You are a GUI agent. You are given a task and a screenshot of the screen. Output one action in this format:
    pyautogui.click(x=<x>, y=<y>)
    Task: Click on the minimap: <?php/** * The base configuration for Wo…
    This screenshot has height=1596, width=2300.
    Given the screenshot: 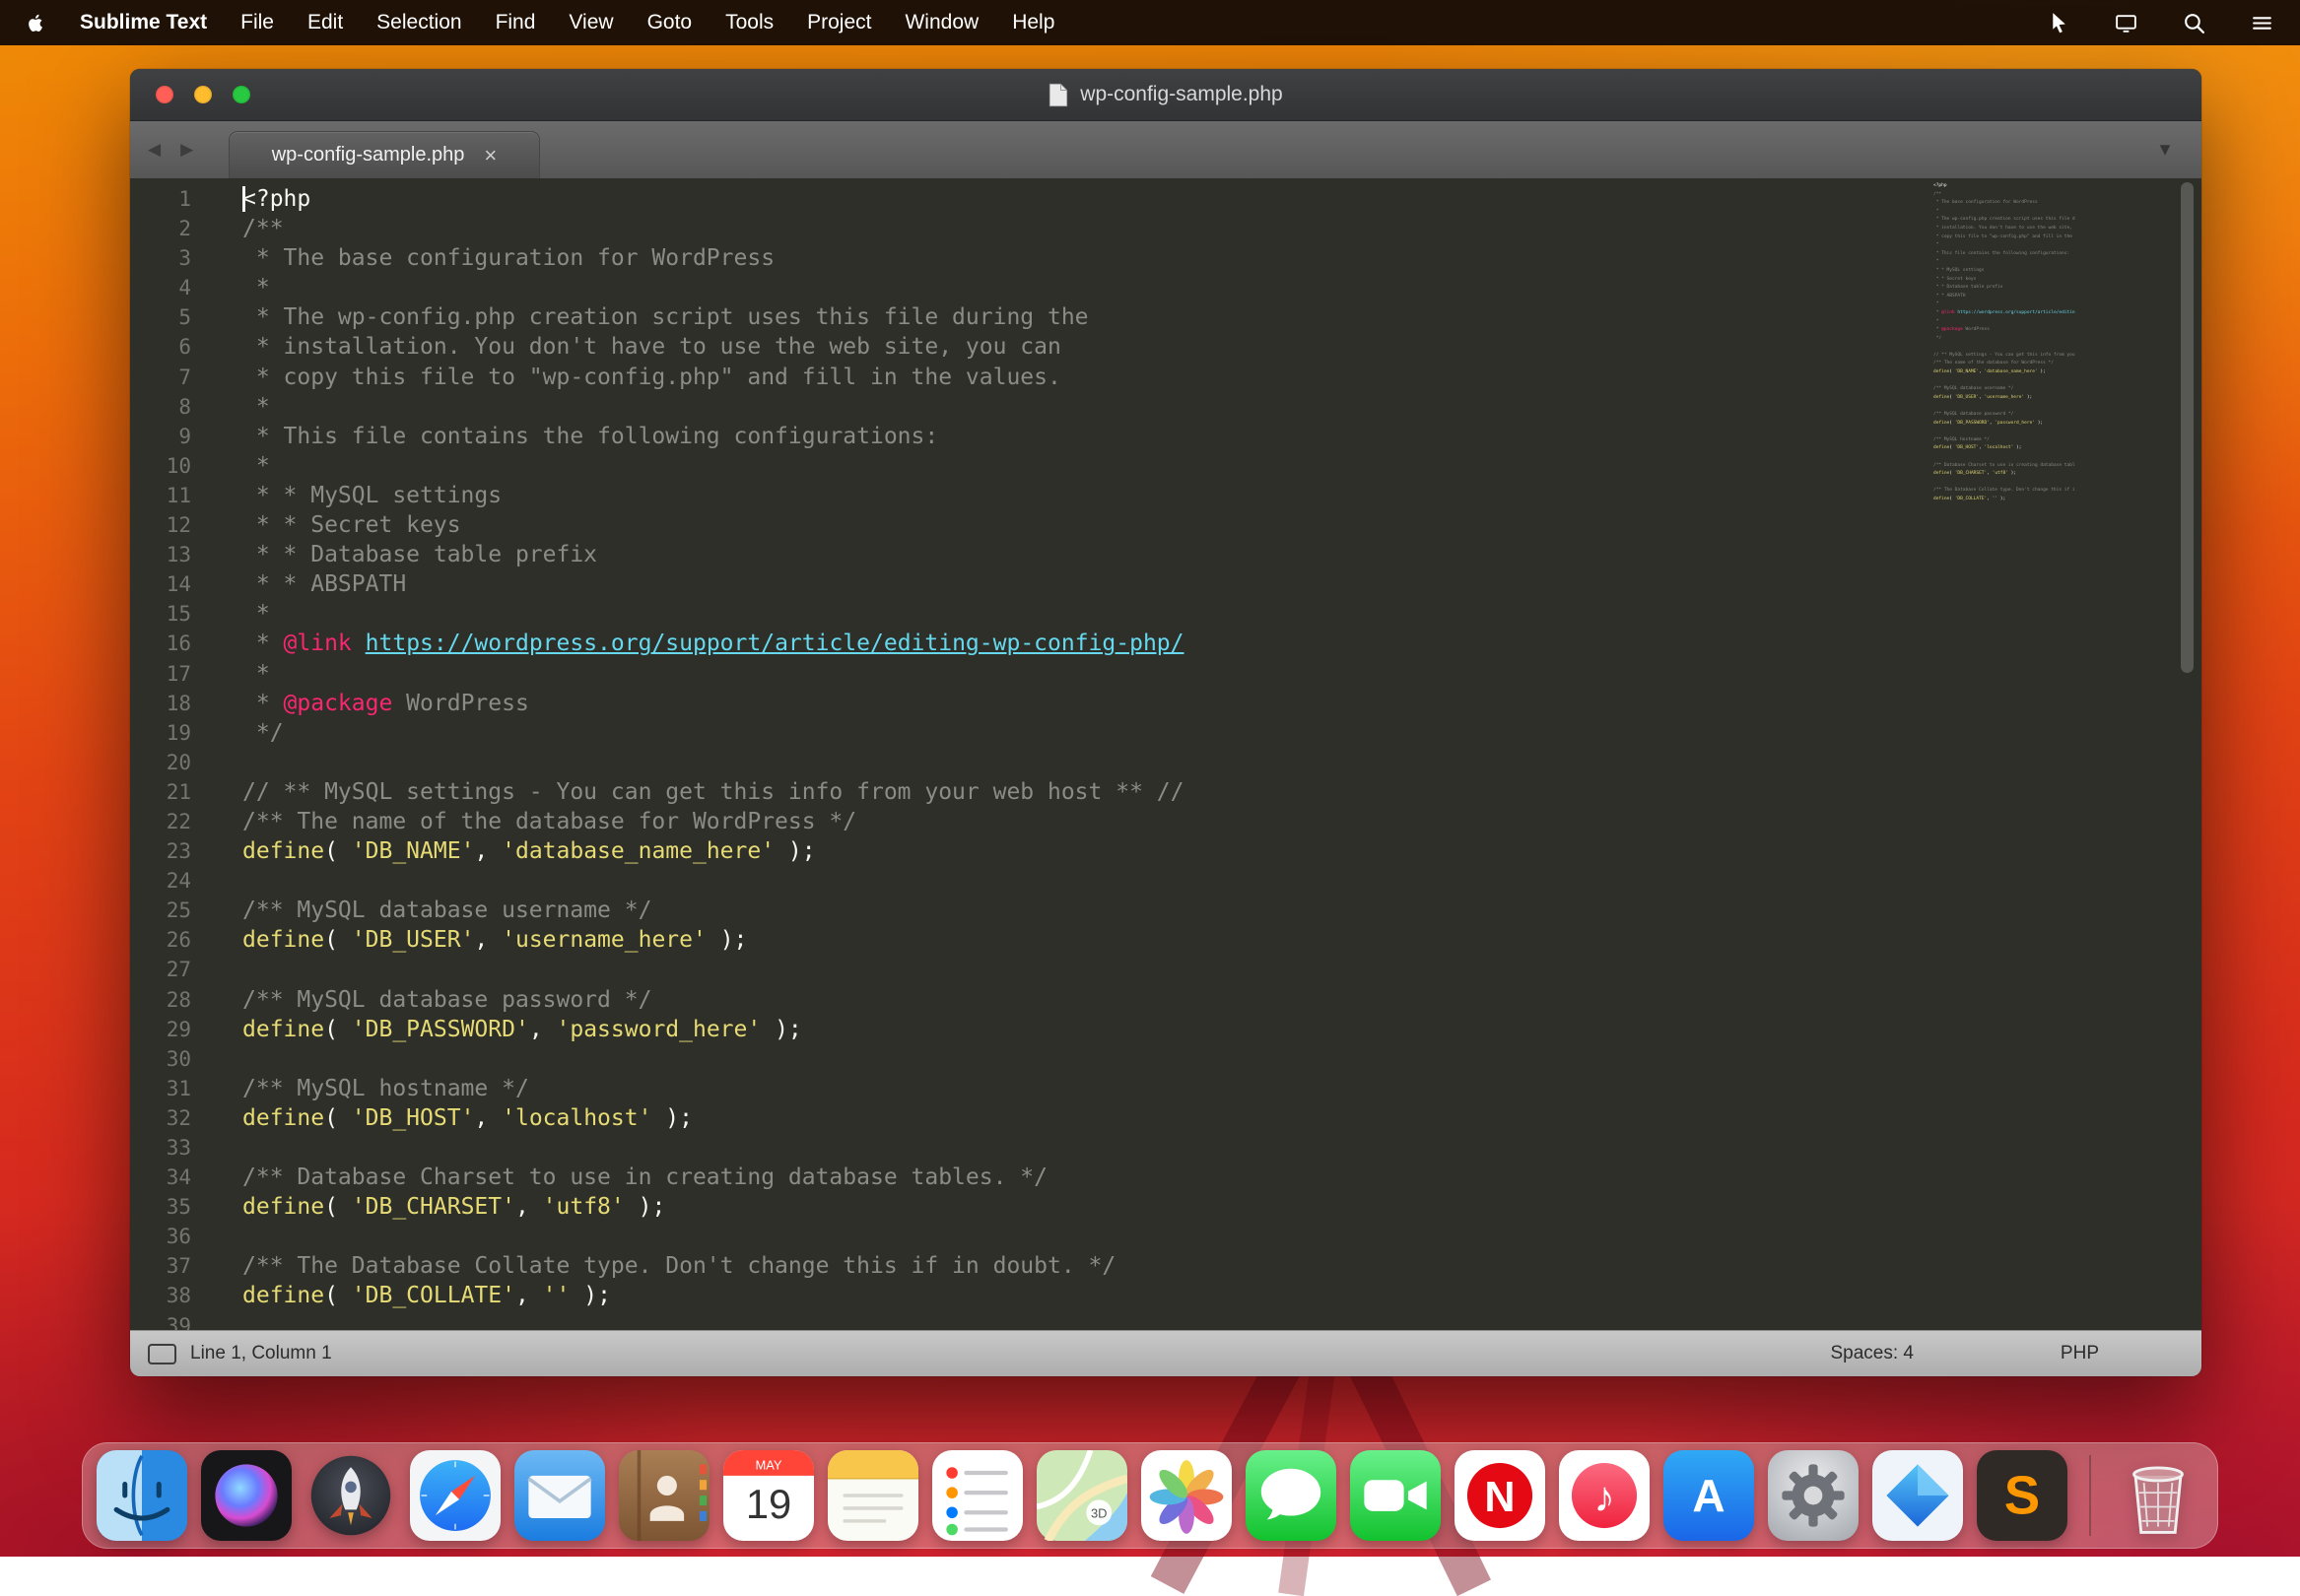 What is the action you would take?
    pyautogui.click(x=2004, y=371)
    